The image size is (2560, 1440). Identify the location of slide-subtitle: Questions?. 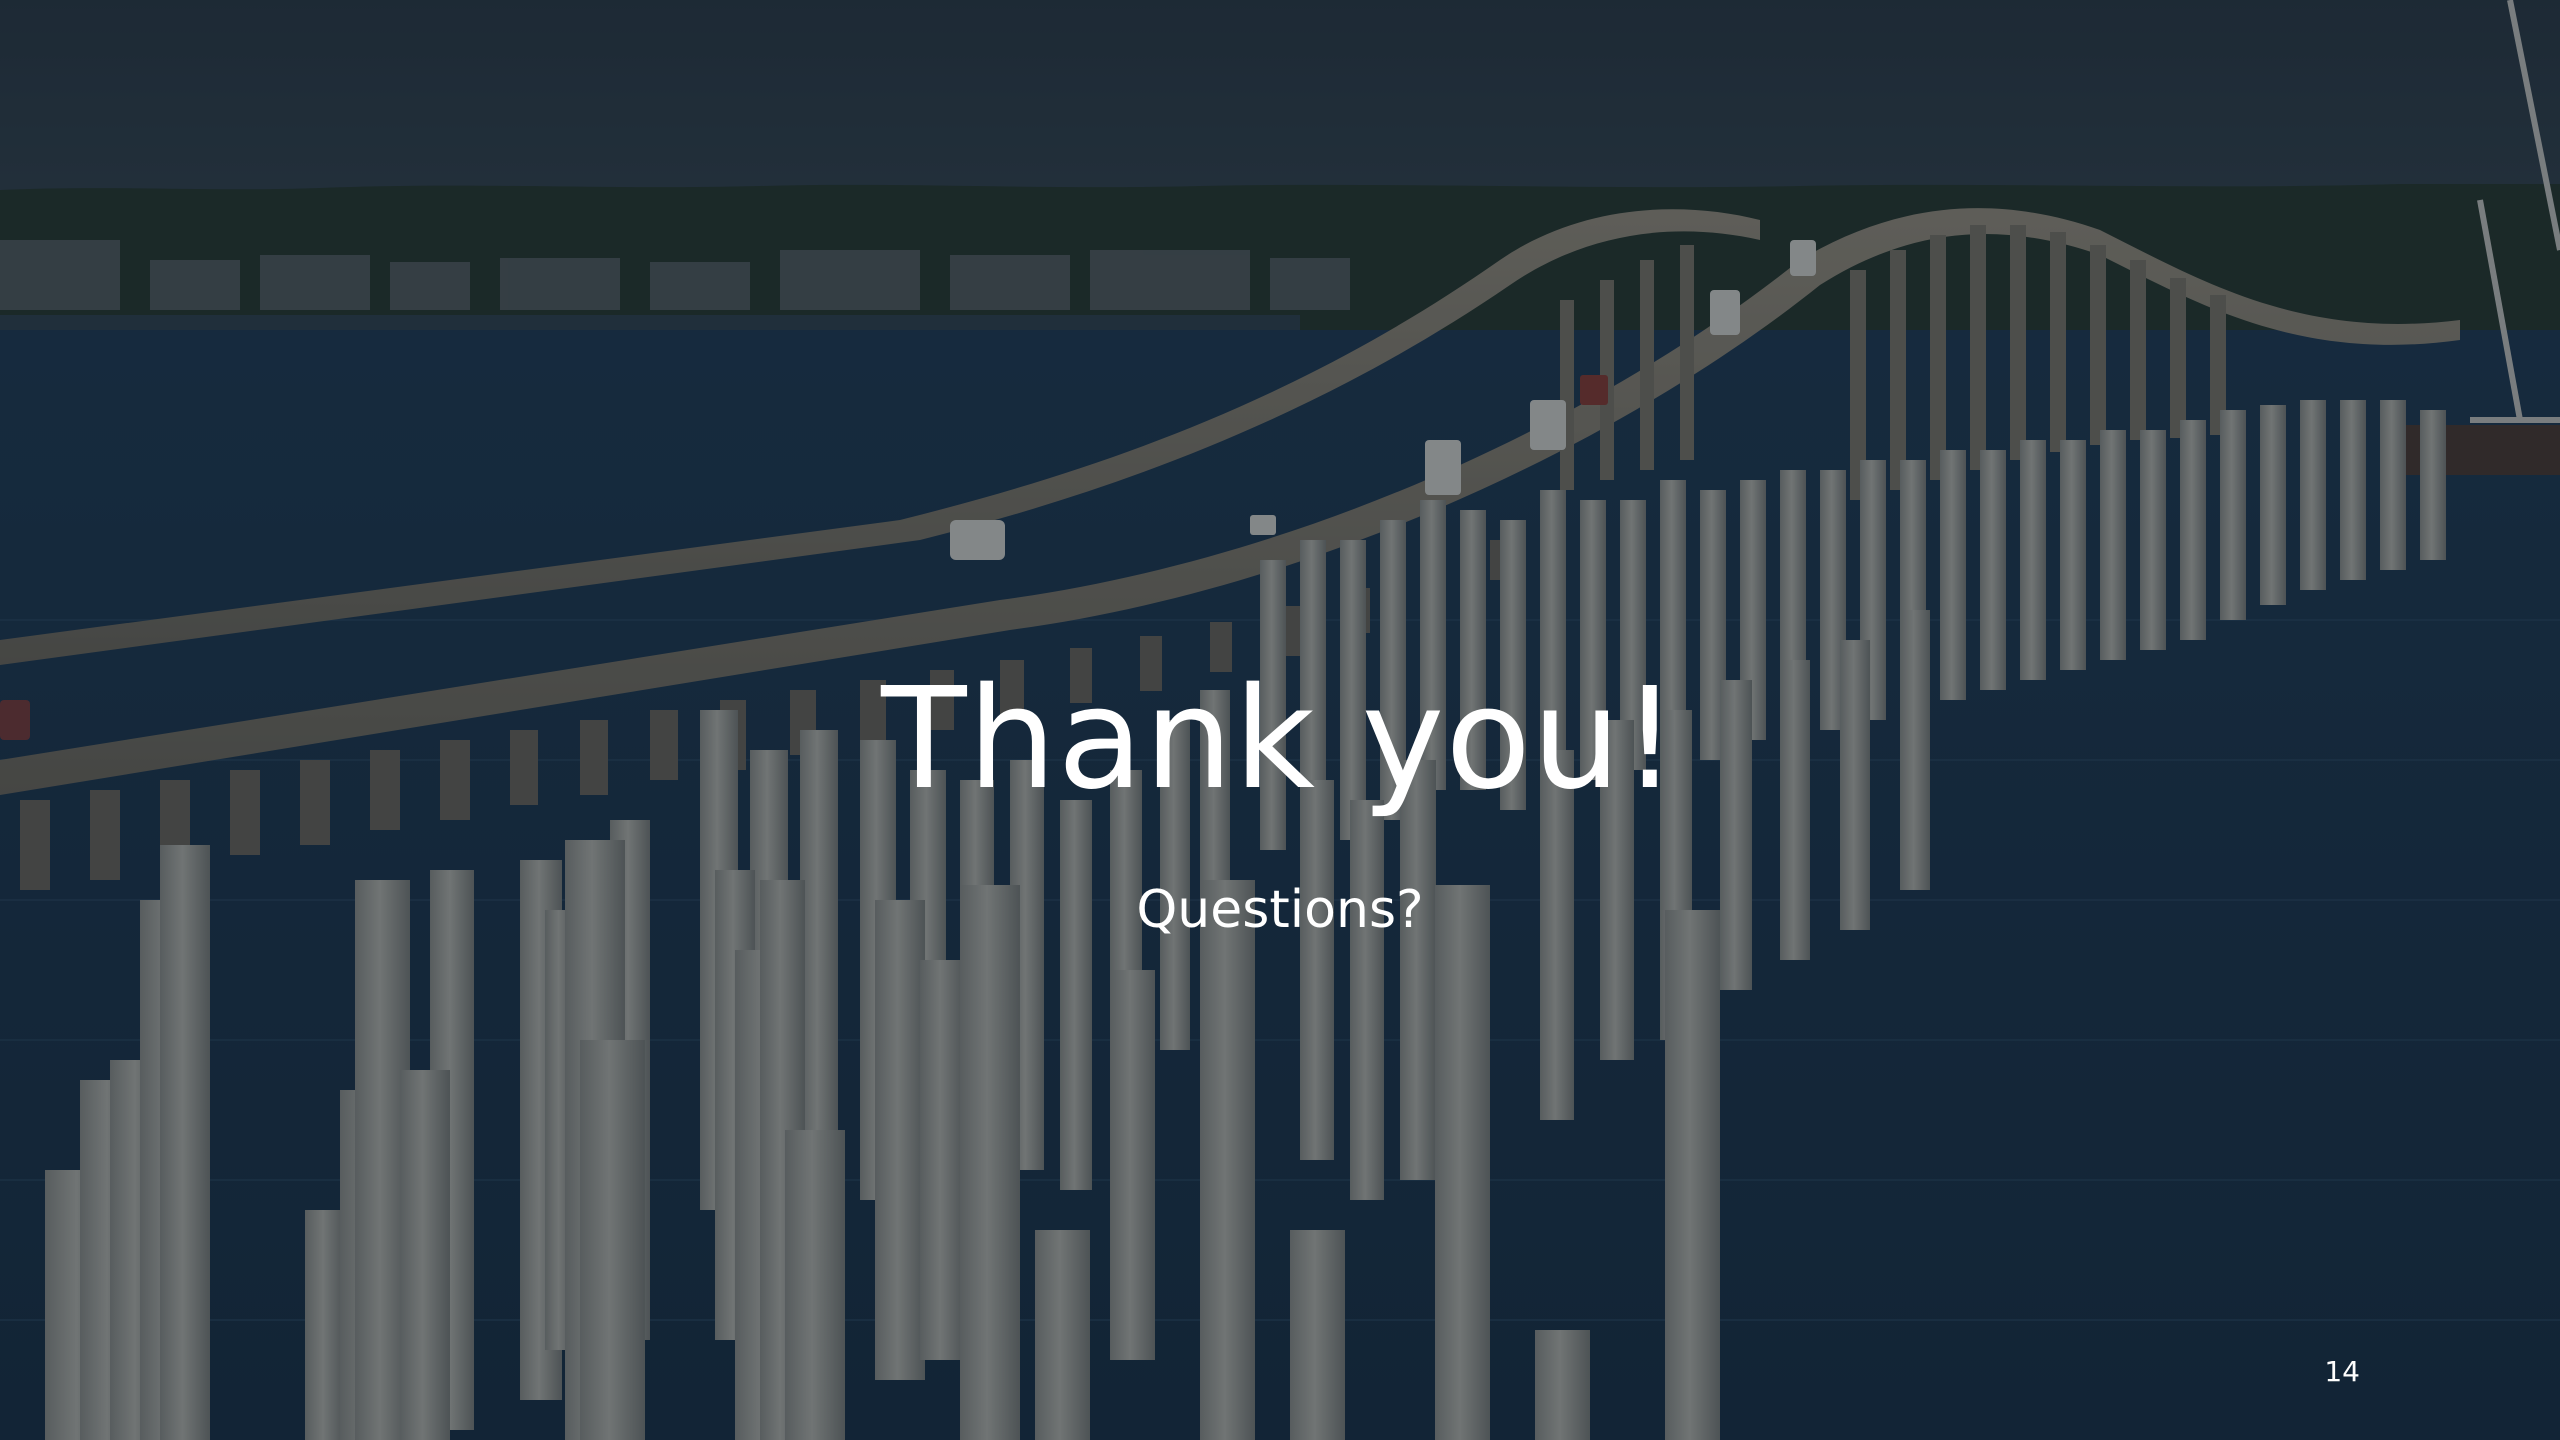
(1280, 910).